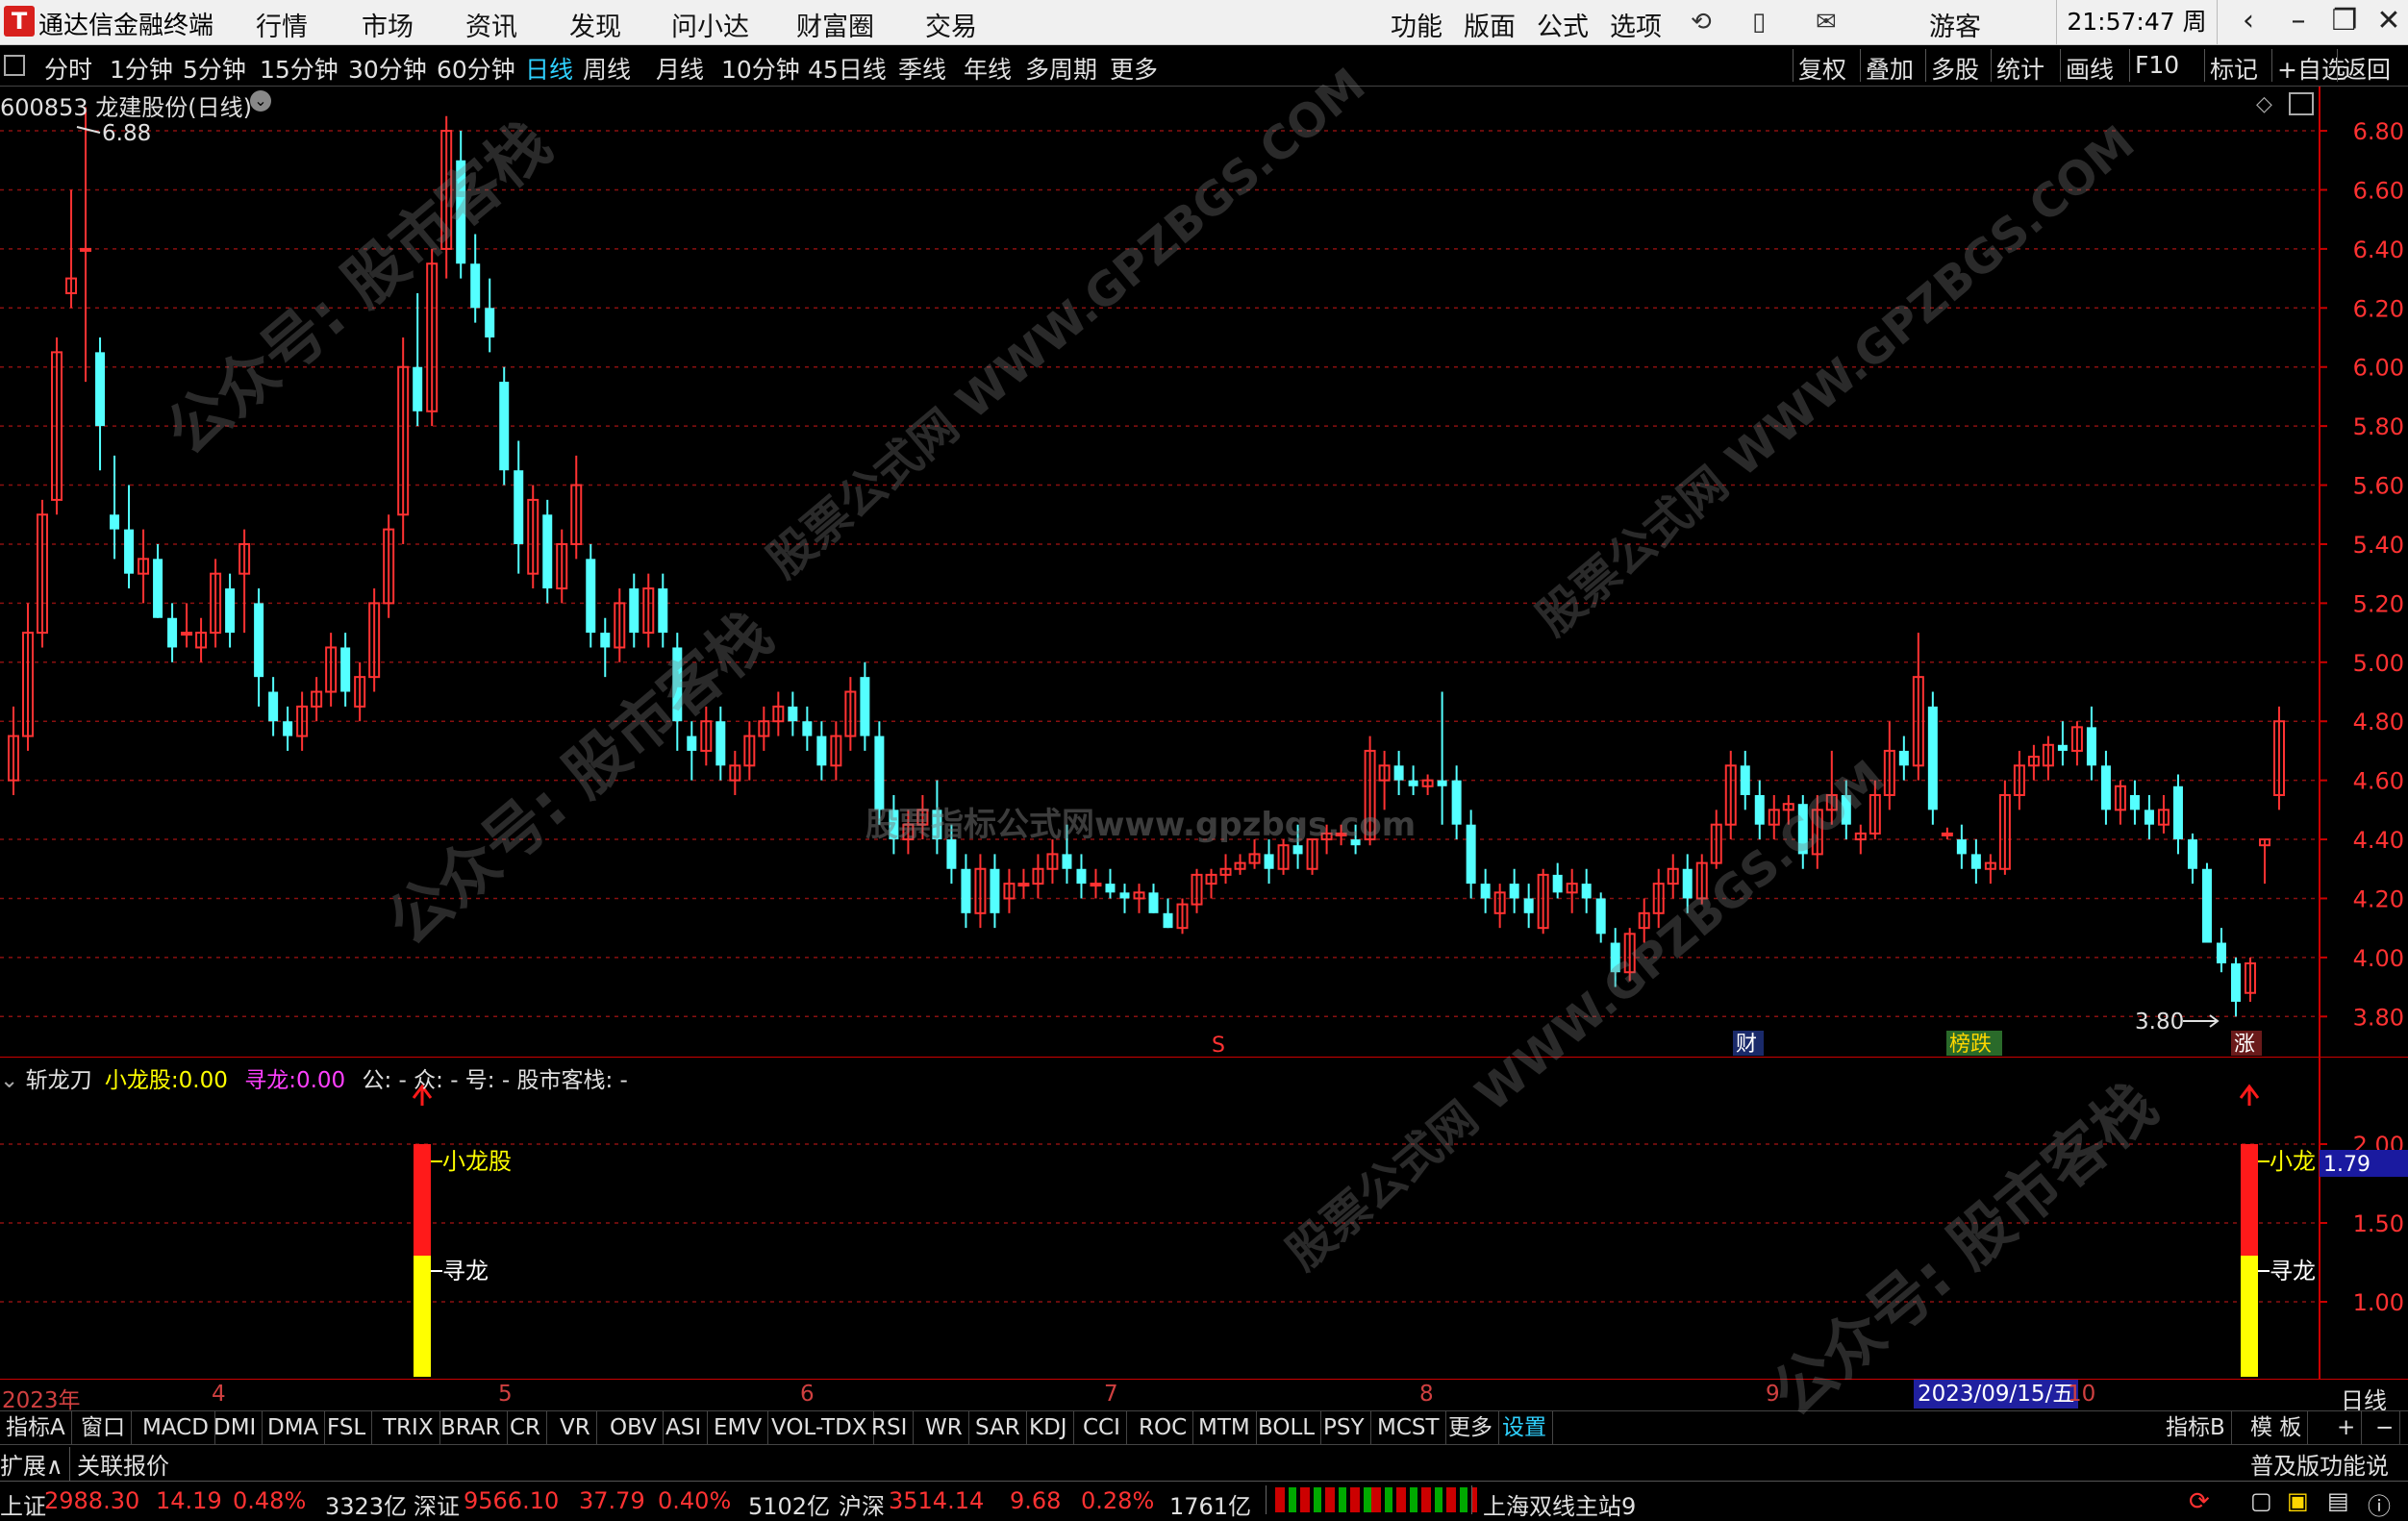 This screenshot has height=1521, width=2408. What do you see at coordinates (1102, 1427) in the screenshot?
I see `indicator-tab-18: CCI` at bounding box center [1102, 1427].